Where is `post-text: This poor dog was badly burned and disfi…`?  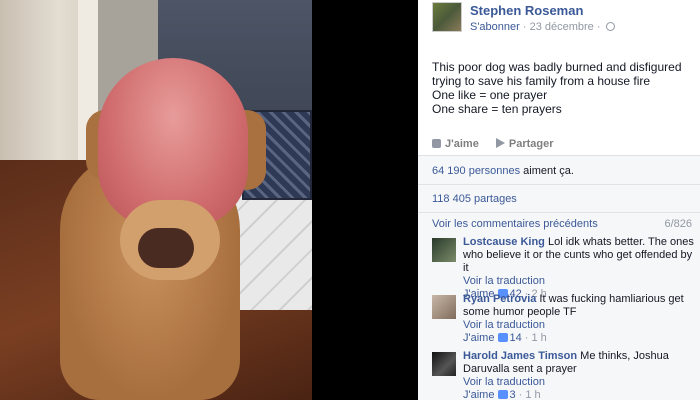 post-text: This poor dog was badly burned and disfi… is located at coordinates (562, 88).